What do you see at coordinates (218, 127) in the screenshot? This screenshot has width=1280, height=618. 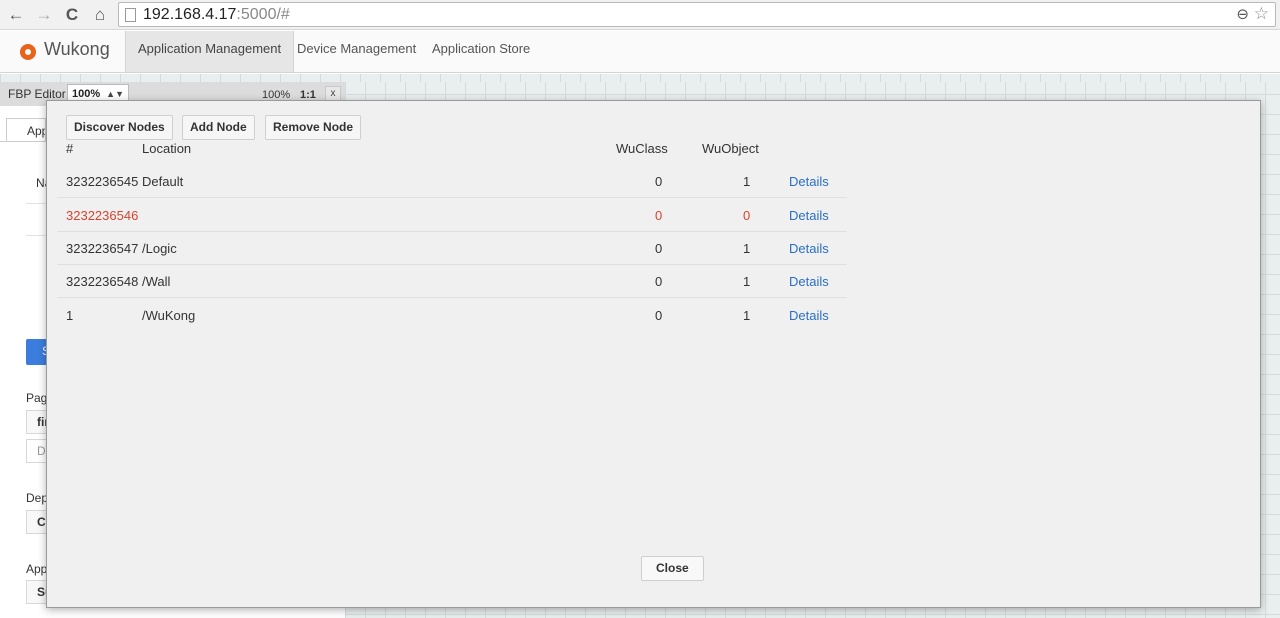 I see `add-node-button: Add Node` at bounding box center [218, 127].